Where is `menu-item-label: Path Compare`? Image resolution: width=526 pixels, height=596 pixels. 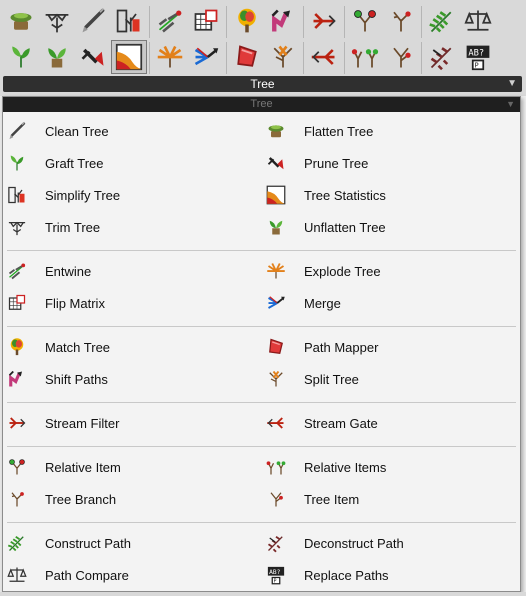 menu-item-label: Path Compare is located at coordinates (87, 575).